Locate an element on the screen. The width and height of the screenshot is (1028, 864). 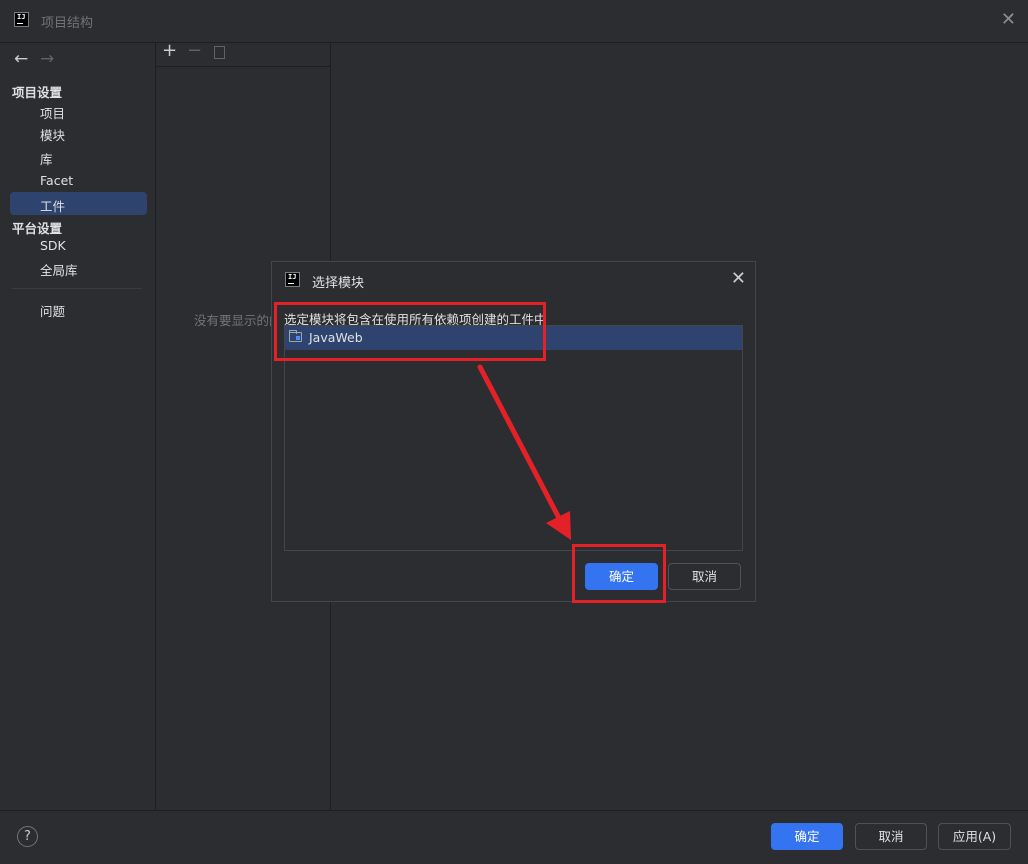
sidebar-item-modules: 模块 is located at coordinates (52, 134).